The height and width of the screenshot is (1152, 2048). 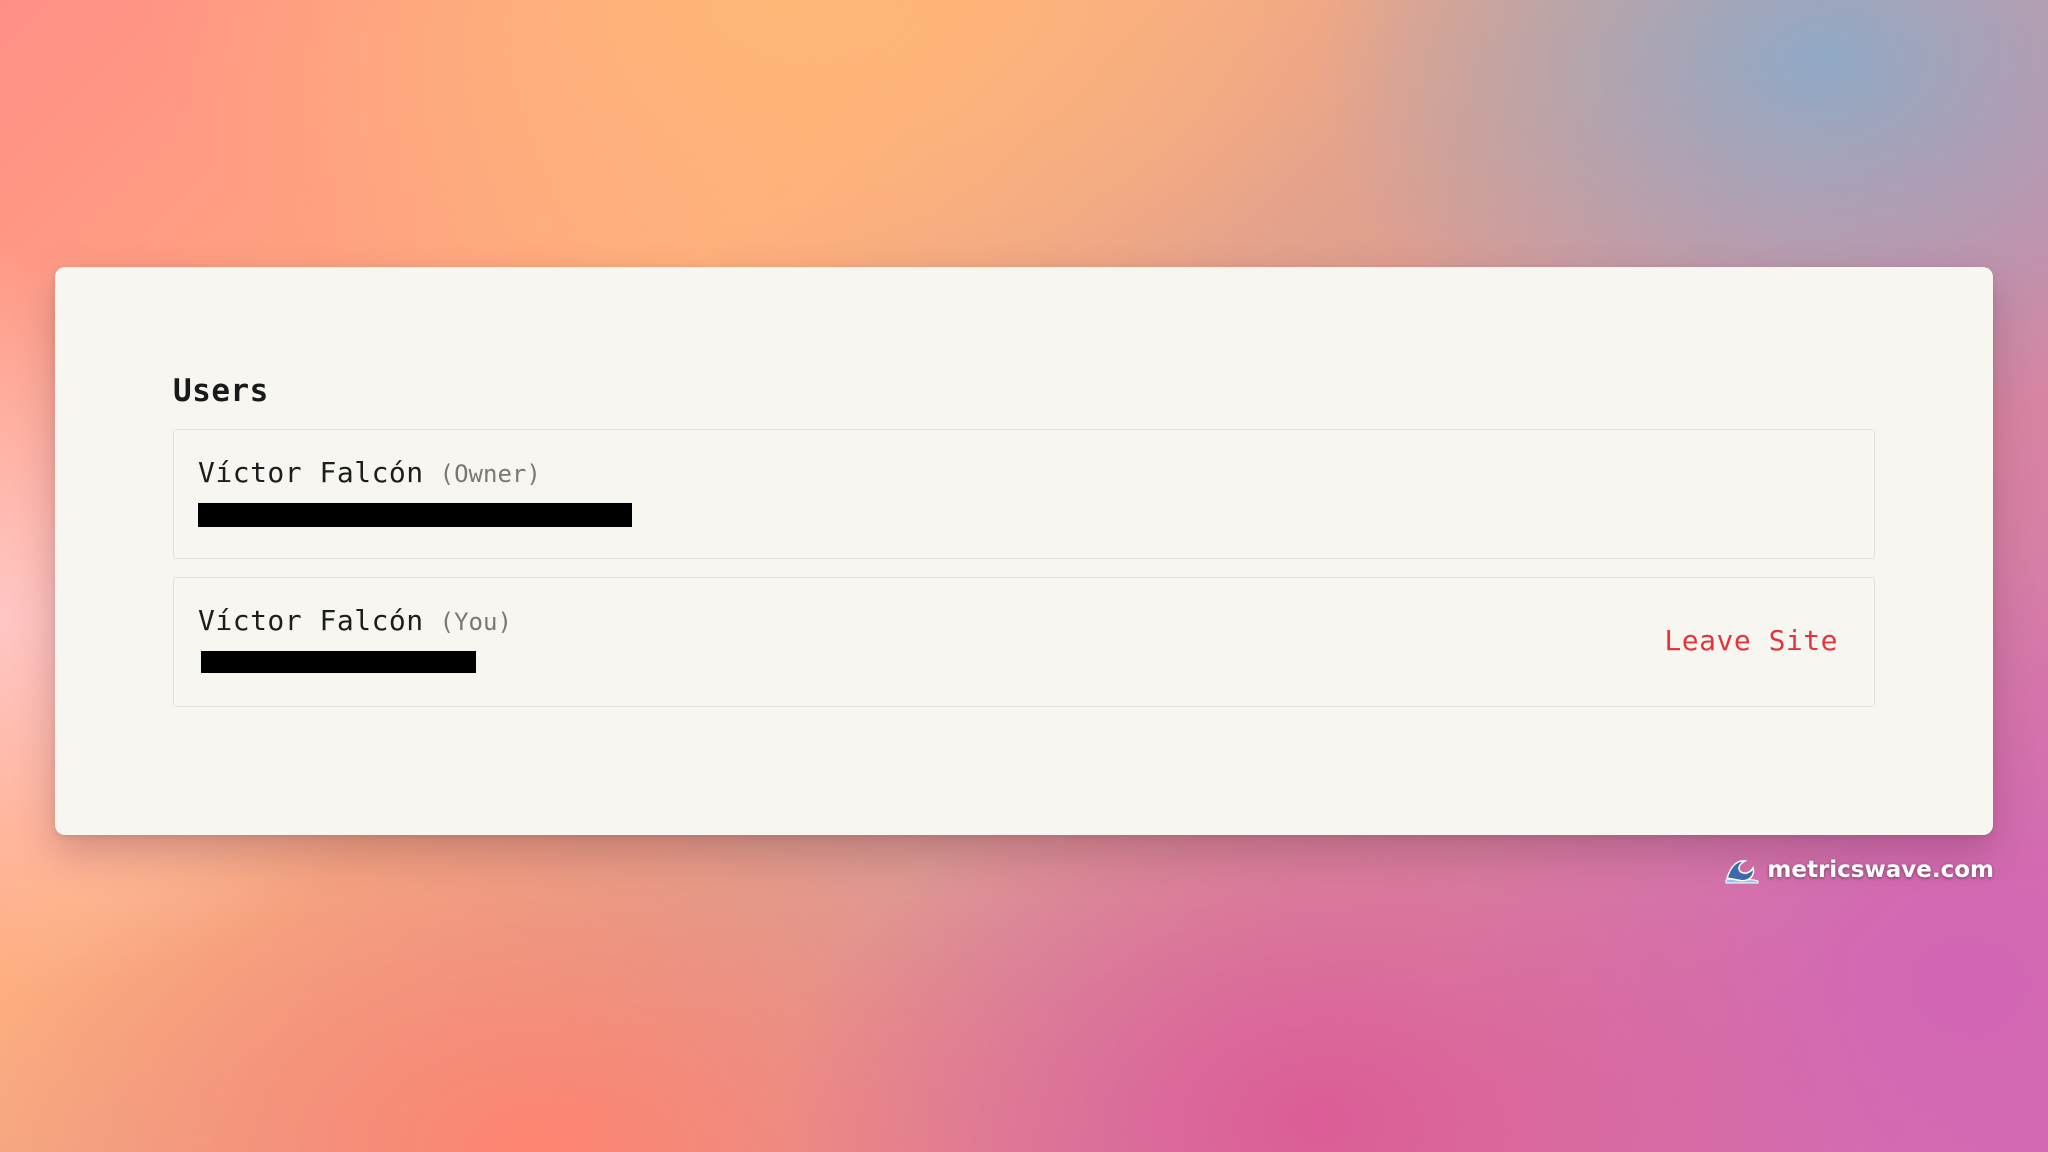 I want to click on user-line: Víctor Falcón (Owner), so click(x=1024, y=472).